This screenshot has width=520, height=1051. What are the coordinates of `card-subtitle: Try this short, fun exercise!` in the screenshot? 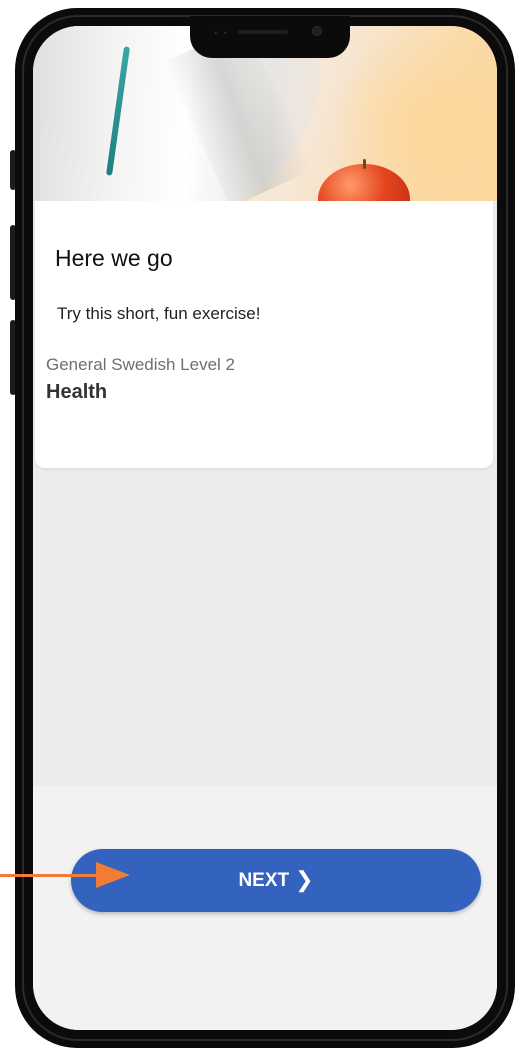 It's located at (159, 313).